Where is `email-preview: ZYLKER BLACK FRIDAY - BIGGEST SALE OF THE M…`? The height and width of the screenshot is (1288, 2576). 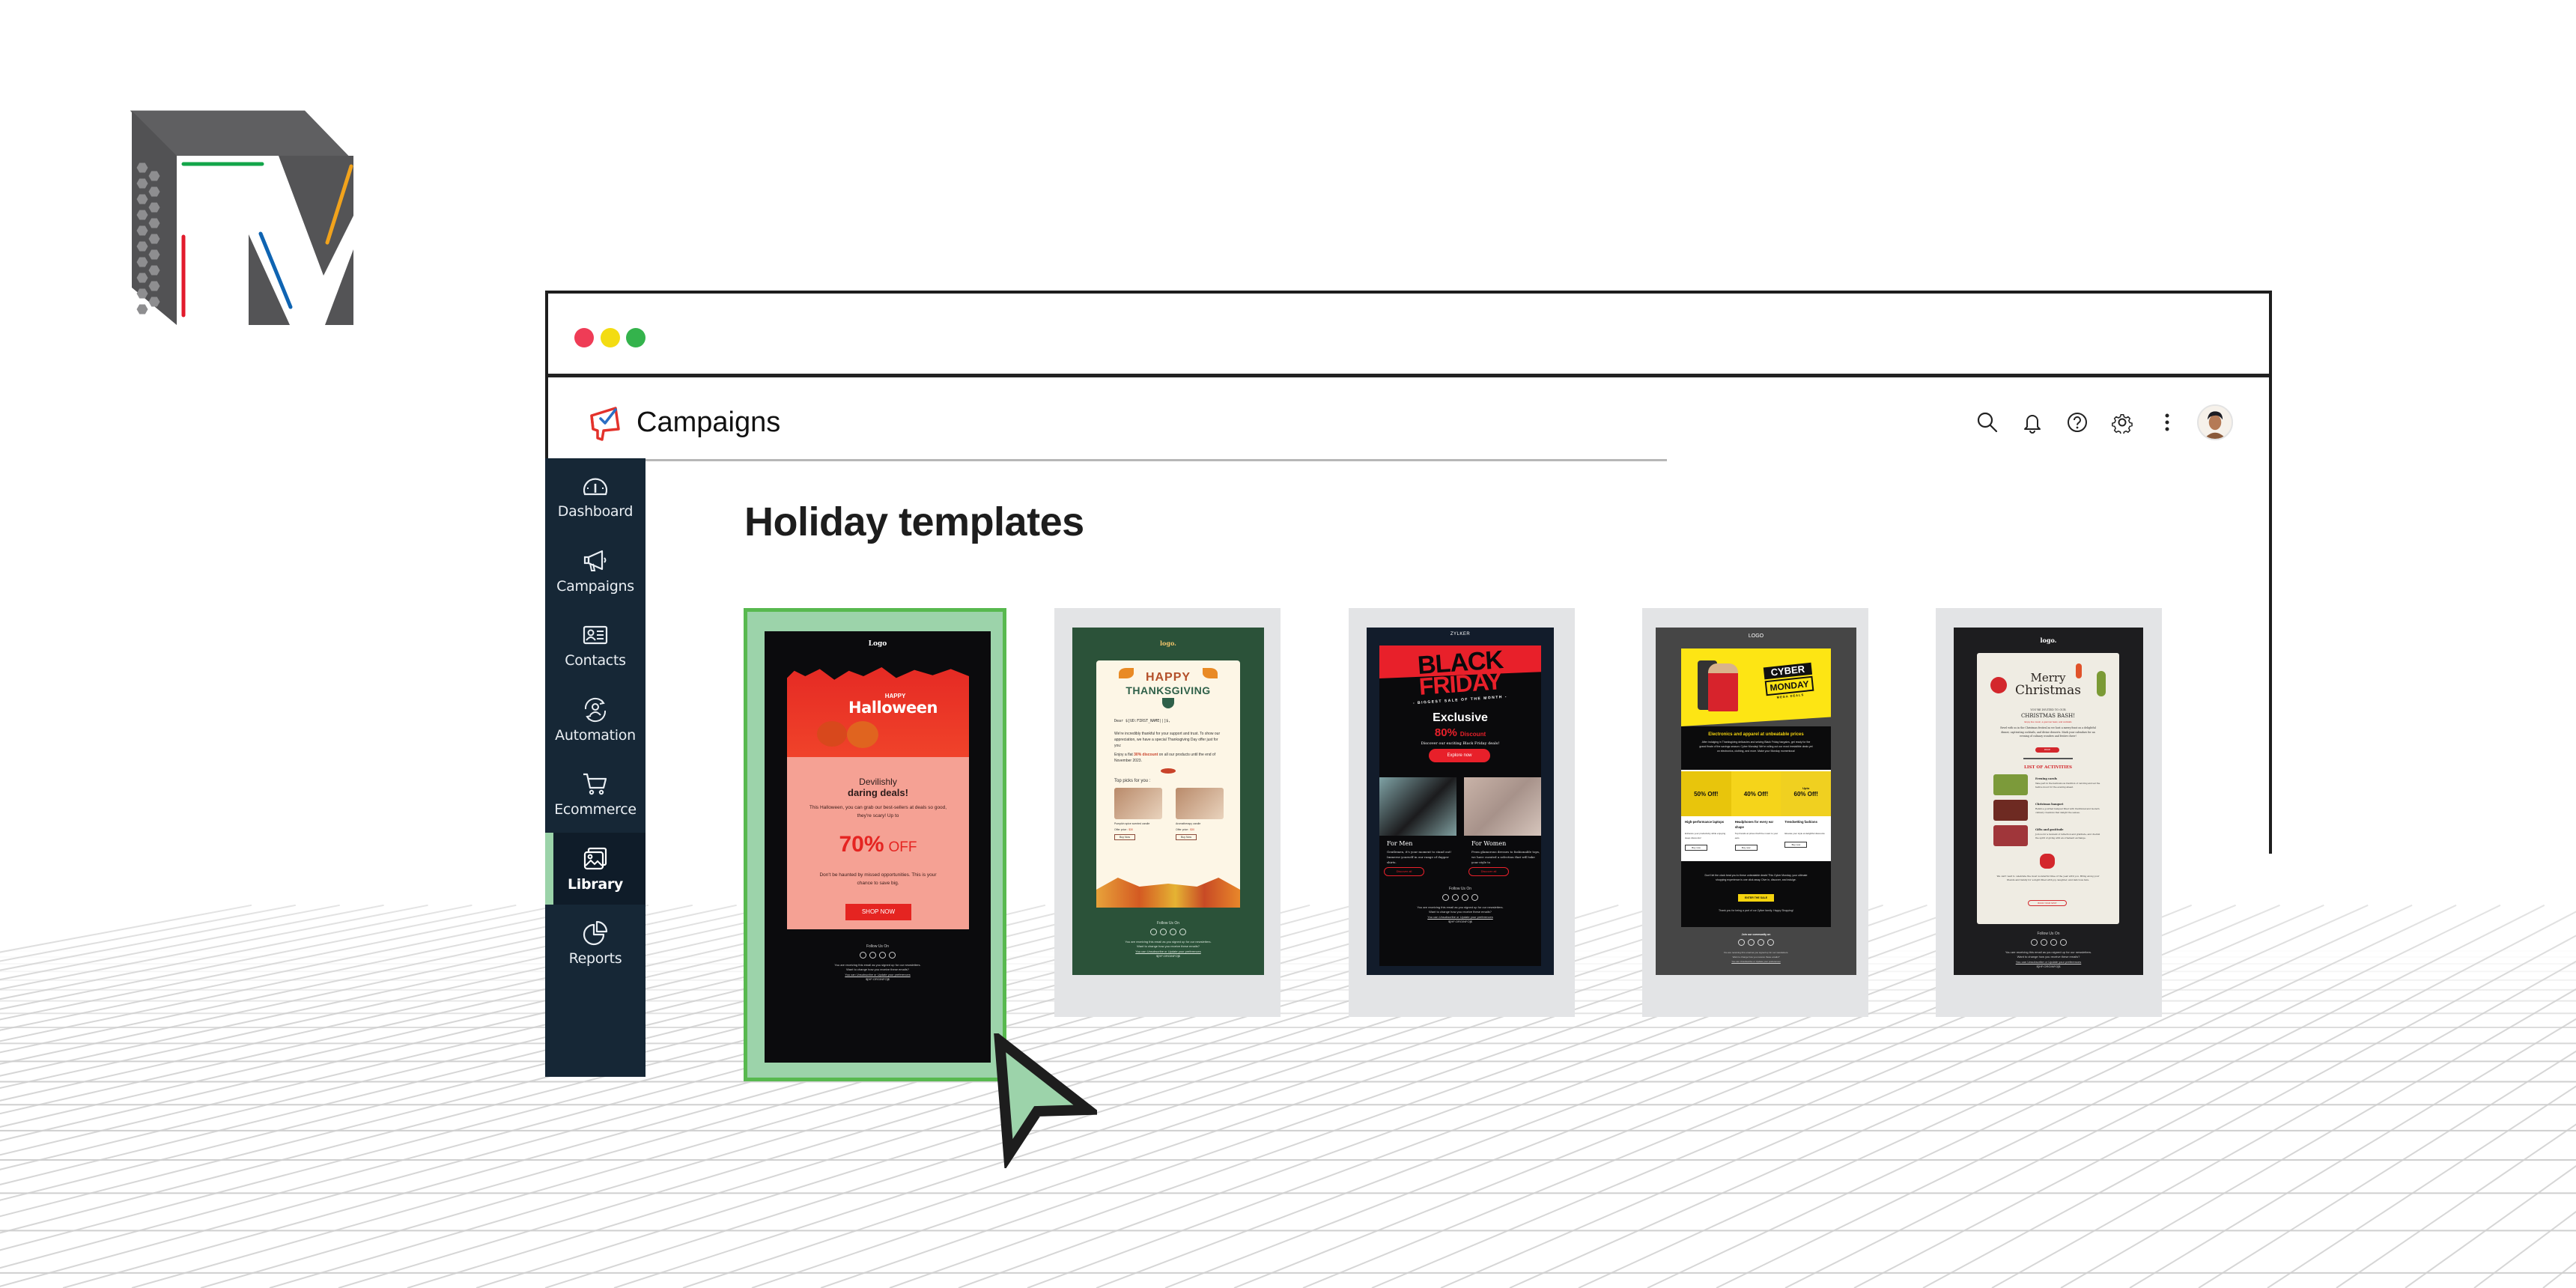 email-preview: ZYLKER BLACK FRIDAY - BIGGEST SALE OF THE M… is located at coordinates (1460, 801).